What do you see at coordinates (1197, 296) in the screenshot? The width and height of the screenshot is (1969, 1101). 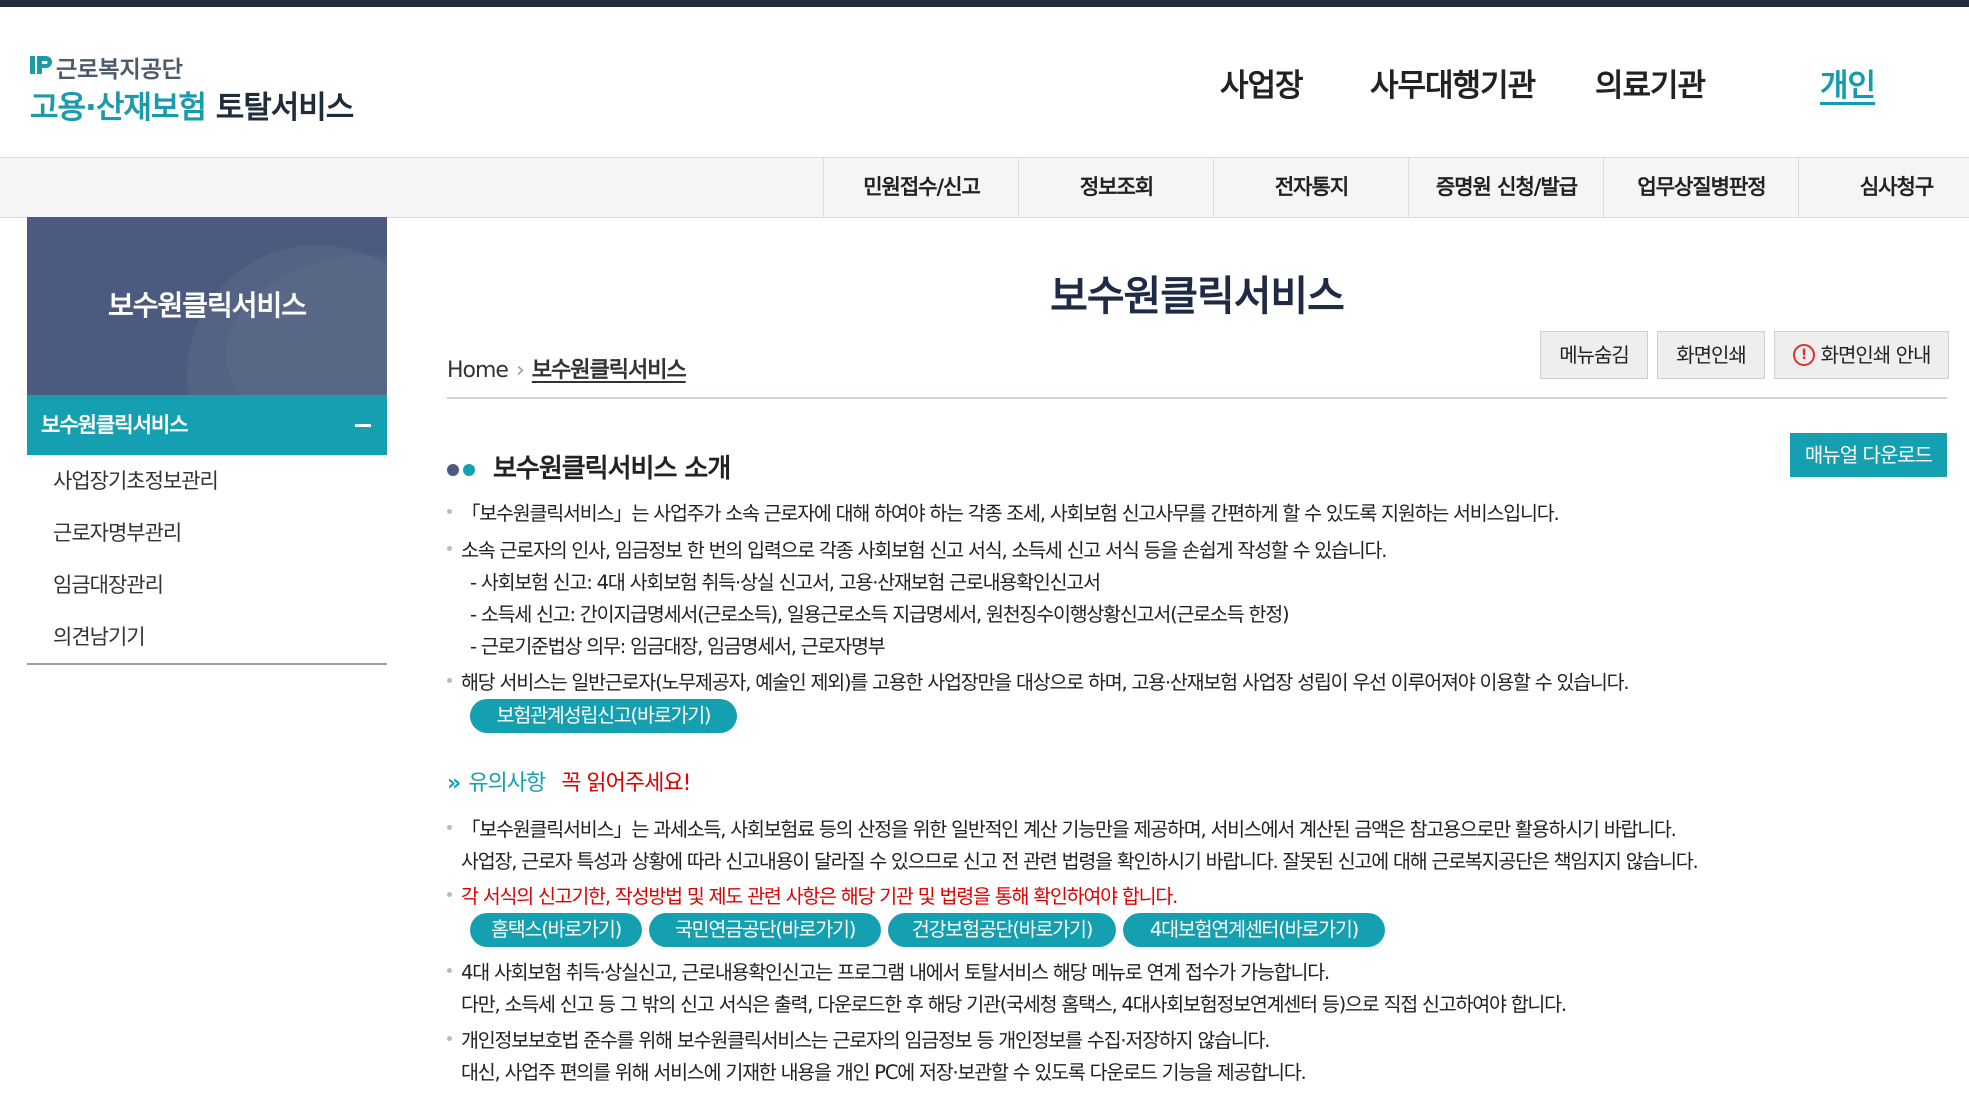 I see `page-title: 보수원클릭서비스` at bounding box center [1197, 296].